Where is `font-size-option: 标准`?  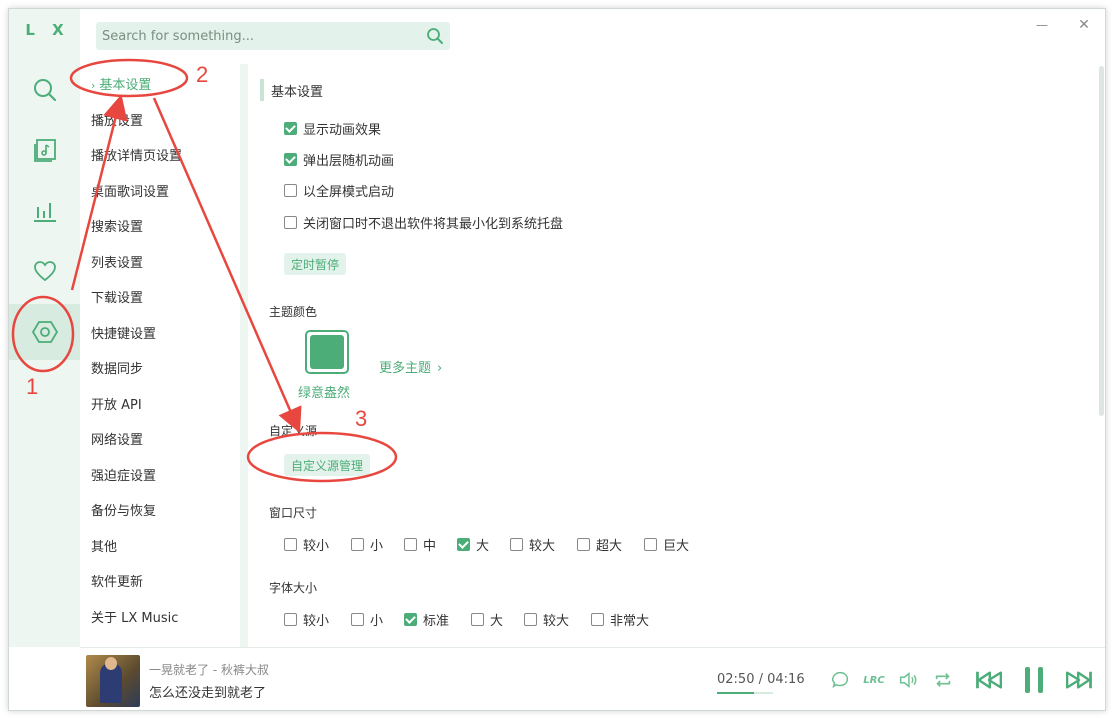 font-size-option: 标准 is located at coordinates (426, 619).